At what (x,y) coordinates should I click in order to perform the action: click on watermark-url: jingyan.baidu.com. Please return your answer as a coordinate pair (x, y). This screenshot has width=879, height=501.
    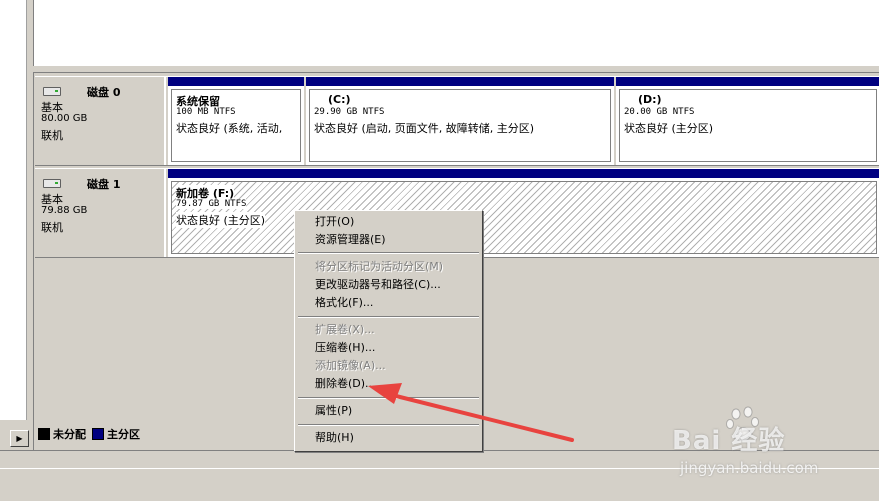
    Looking at the image, I should click on (749, 468).